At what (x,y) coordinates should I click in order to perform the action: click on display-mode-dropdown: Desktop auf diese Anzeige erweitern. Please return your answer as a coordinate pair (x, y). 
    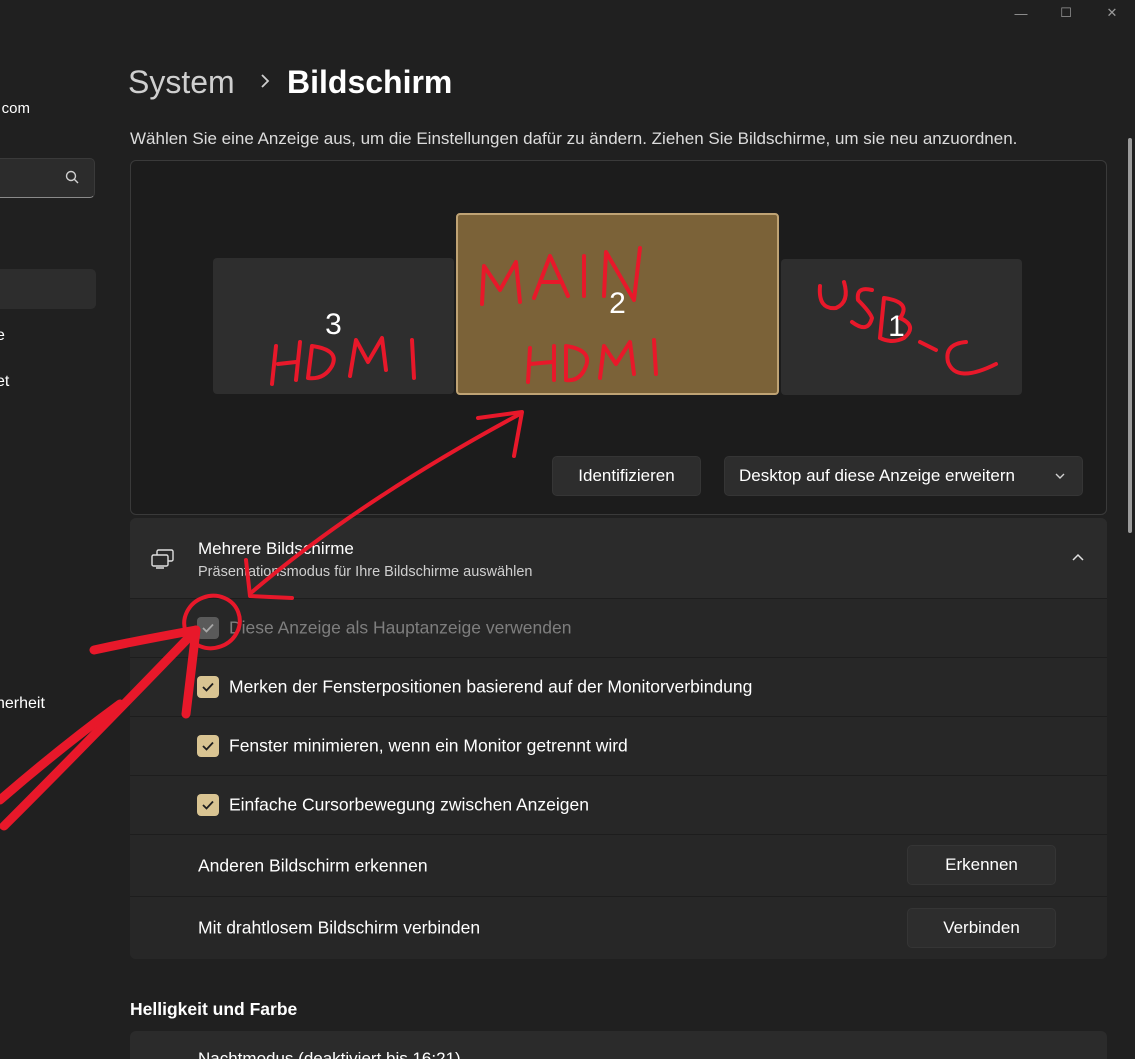
    Looking at the image, I should click on (903, 476).